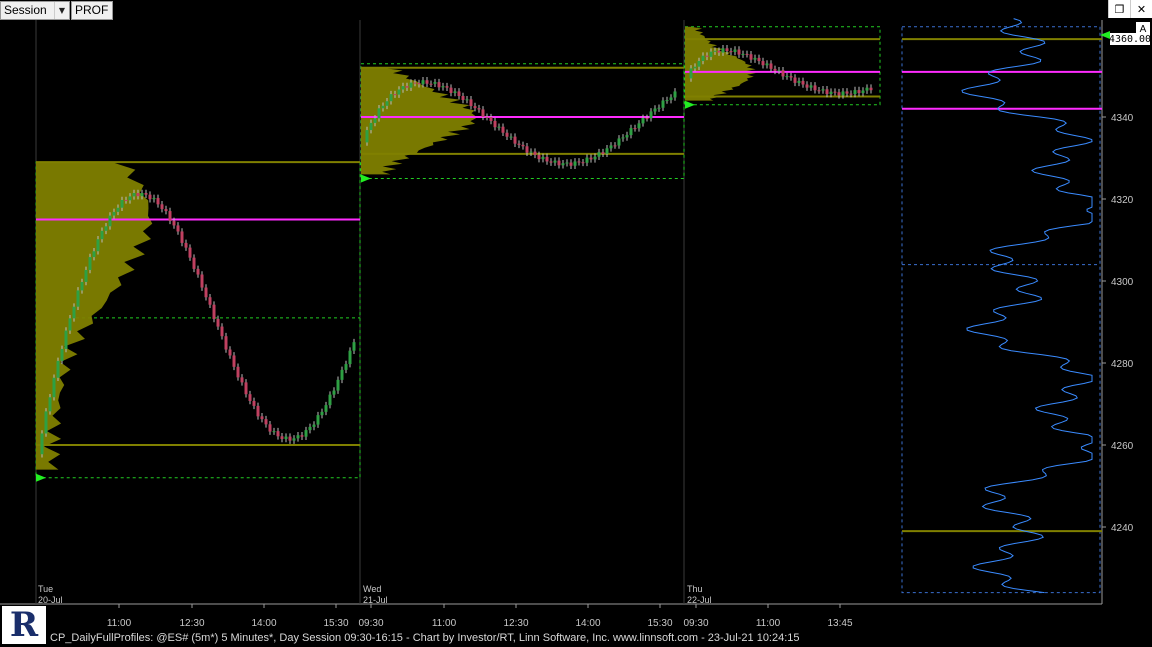 Image resolution: width=1152 pixels, height=647 pixels. I want to click on x-tick-label: 09:30, so click(695, 623).